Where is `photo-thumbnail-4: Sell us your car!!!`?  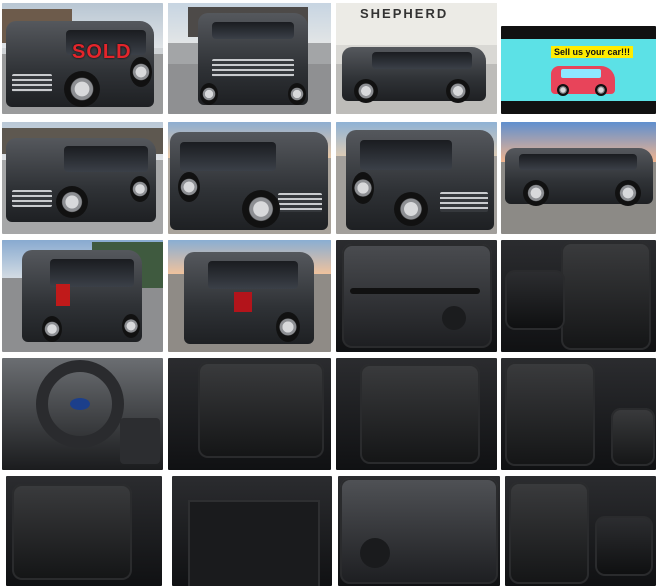 photo-thumbnail-4: Sell us your car!!! is located at coordinates (578, 70).